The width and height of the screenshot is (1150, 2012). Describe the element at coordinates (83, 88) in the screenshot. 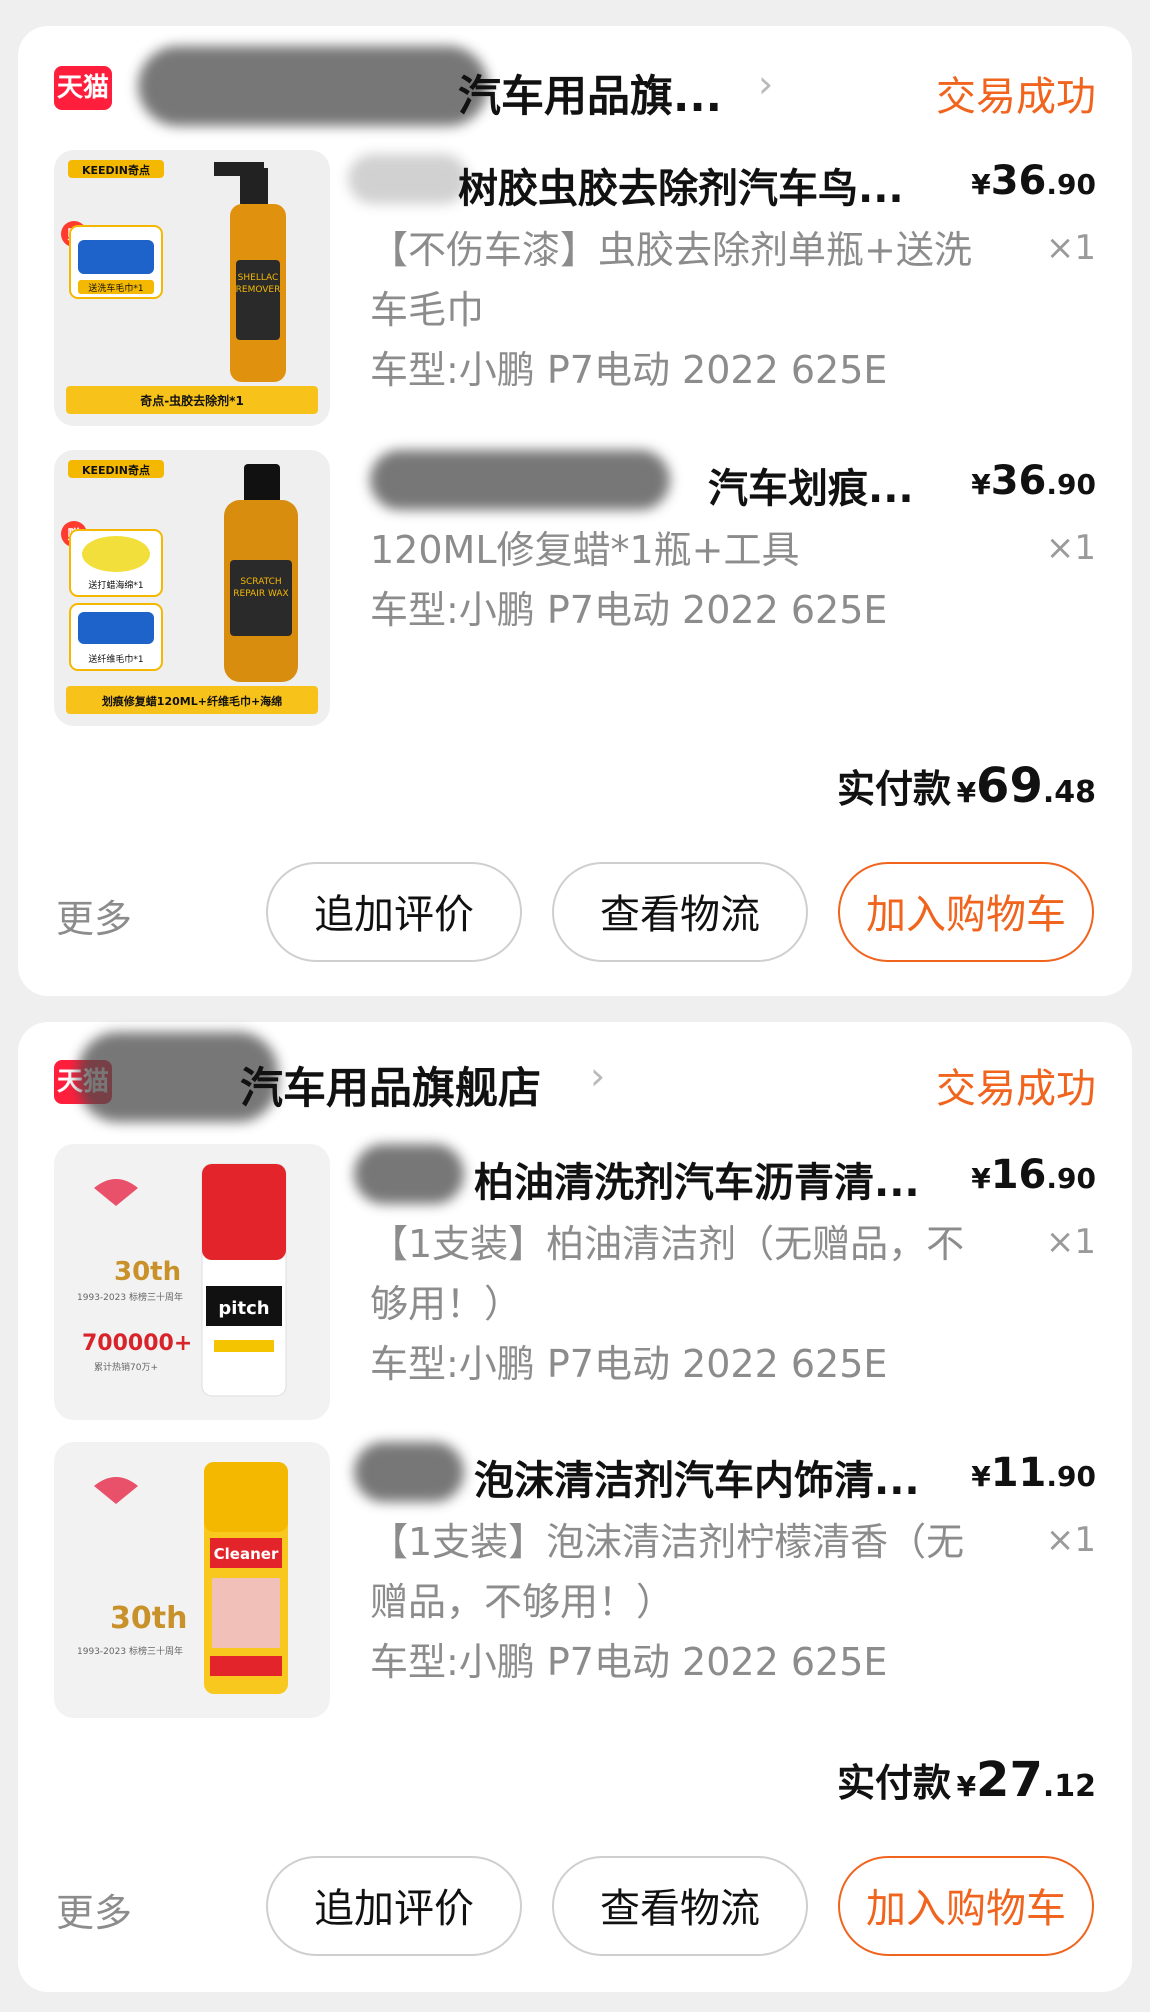

I see `tmall-logo: 天猫` at that location.